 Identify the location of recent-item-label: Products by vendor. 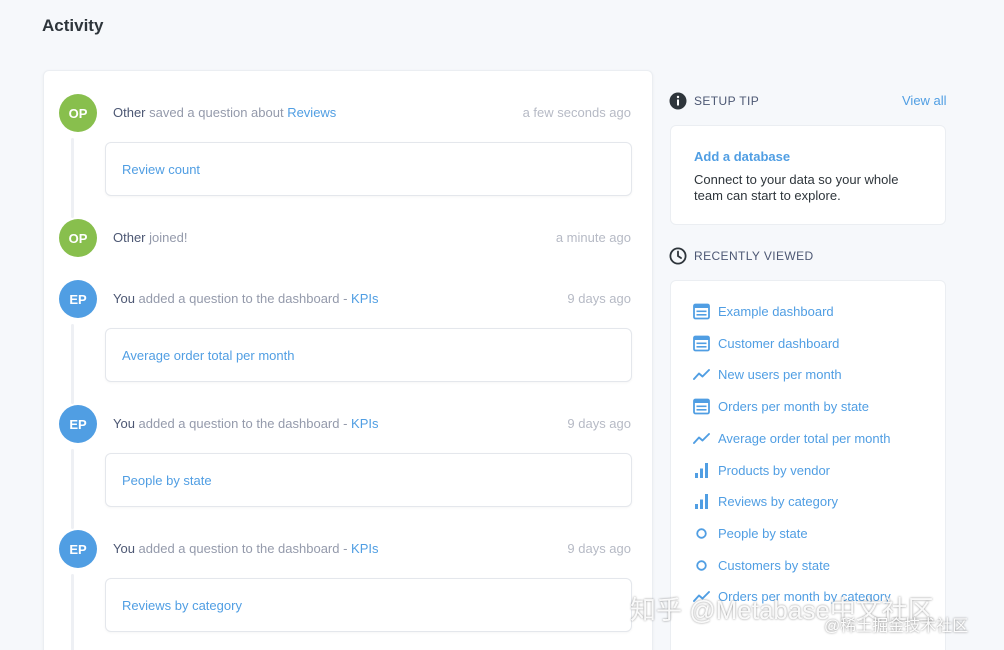
(774, 470).